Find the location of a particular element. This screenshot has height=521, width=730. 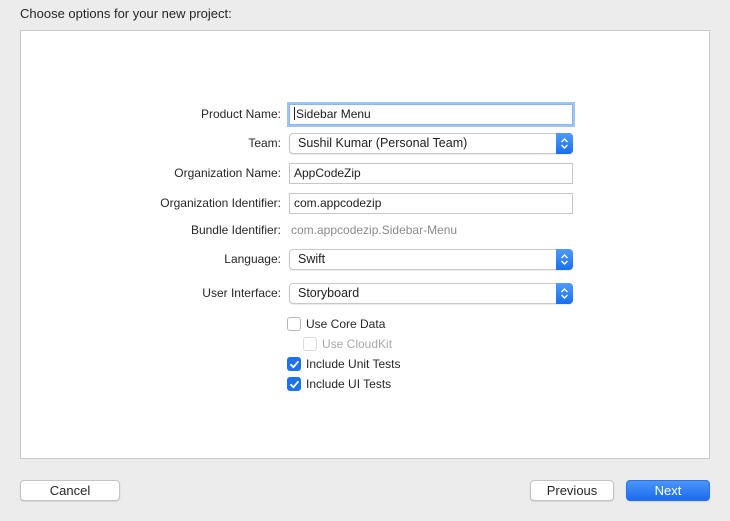

user-interface-popup: Storyboard is located at coordinates (431, 293).